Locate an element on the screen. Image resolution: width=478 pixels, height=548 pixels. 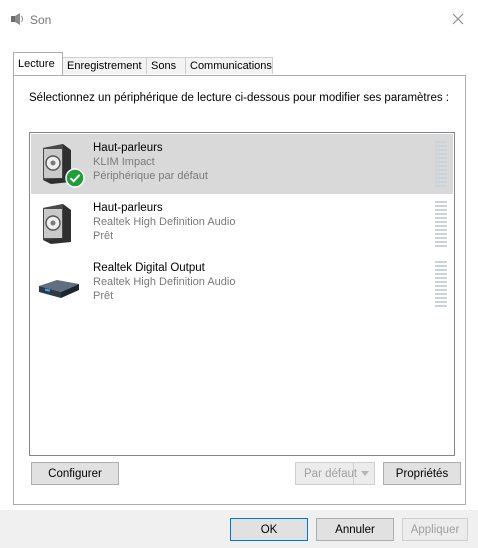
chevron-down-icon is located at coordinates (365, 473).